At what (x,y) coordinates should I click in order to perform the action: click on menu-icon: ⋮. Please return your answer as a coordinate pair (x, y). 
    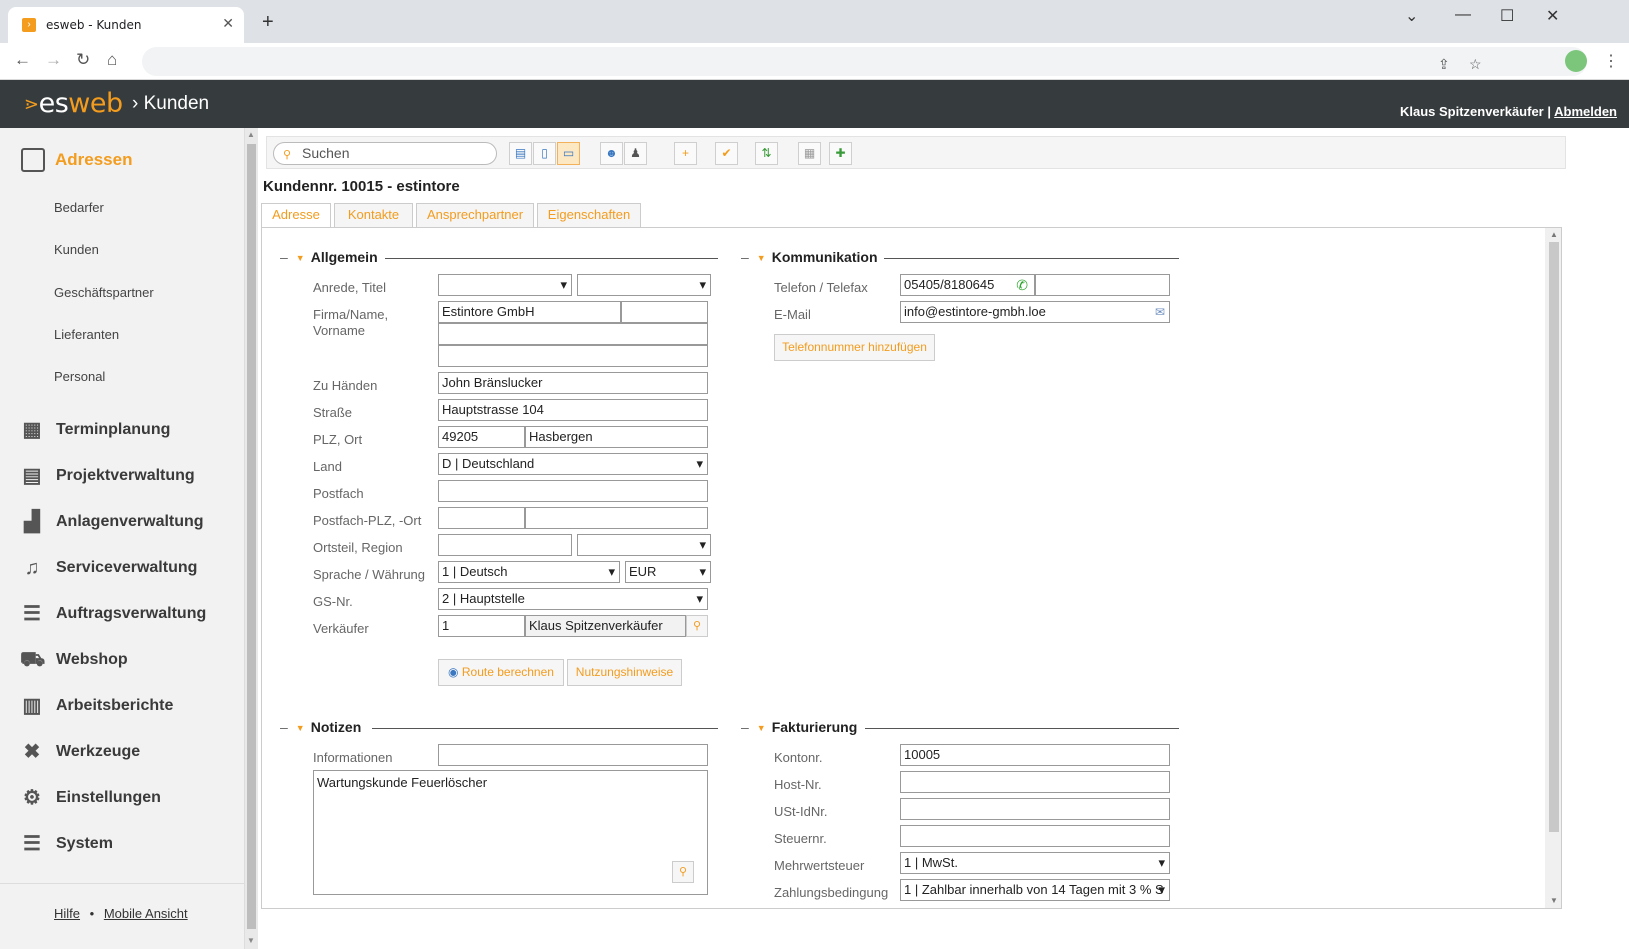
    Looking at the image, I should click on (1611, 61).